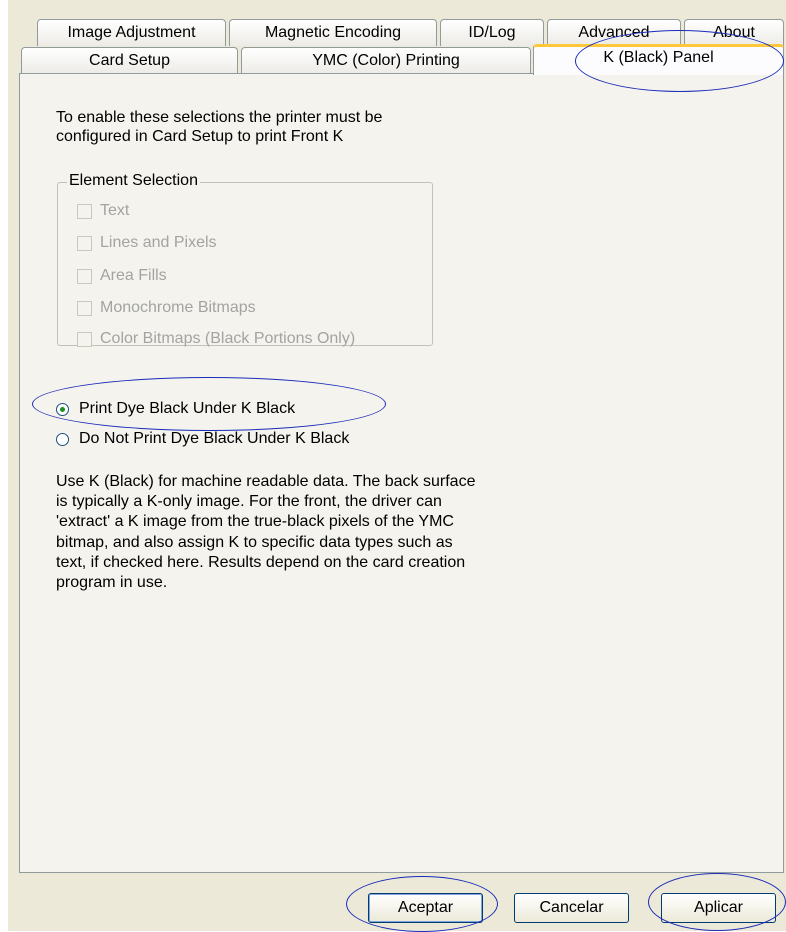 Image resolution: width=786 pixels, height=932 pixels. Describe the element at coordinates (614, 32) in the screenshot. I see `tab-advanced: Advanced` at that location.